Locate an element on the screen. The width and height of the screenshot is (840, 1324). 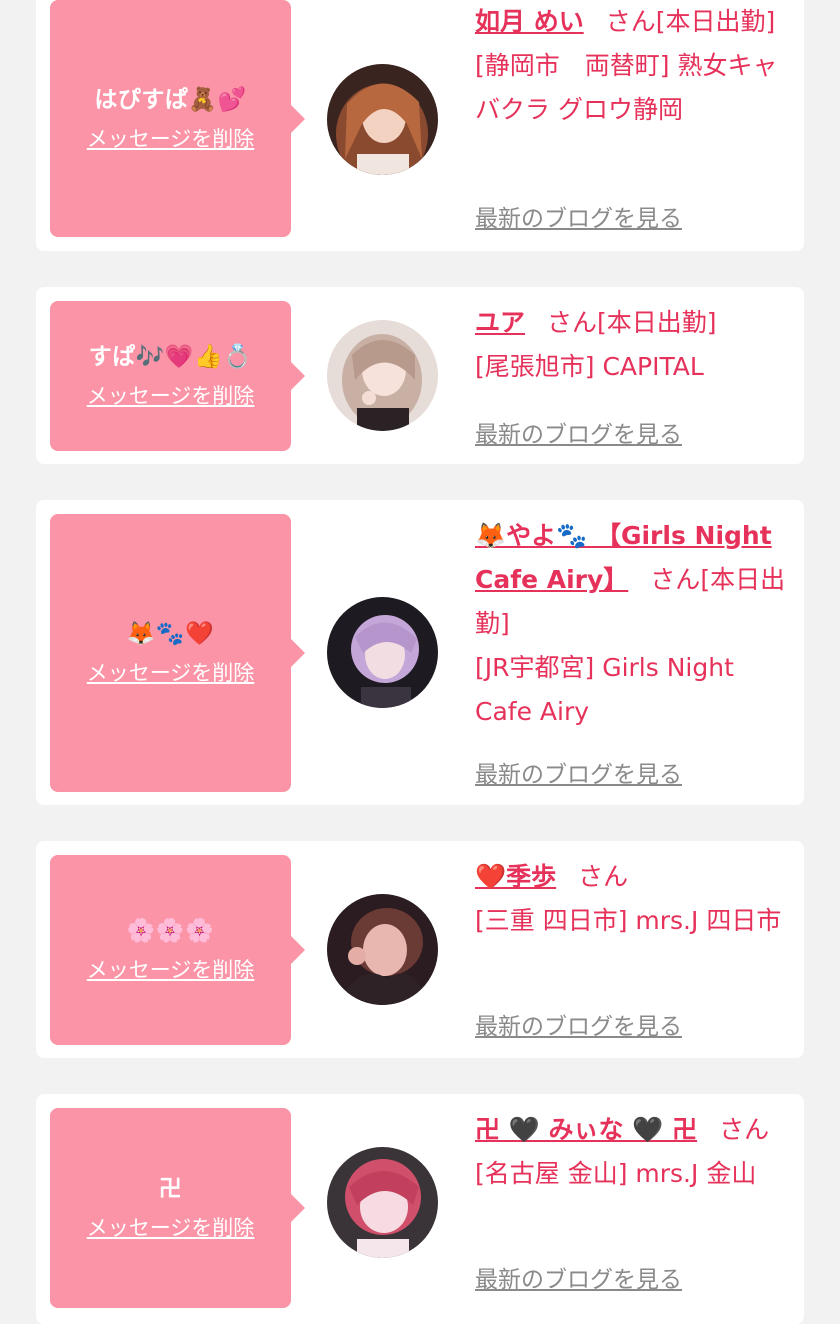
message-text: 卍 is located at coordinates (170, 1189).